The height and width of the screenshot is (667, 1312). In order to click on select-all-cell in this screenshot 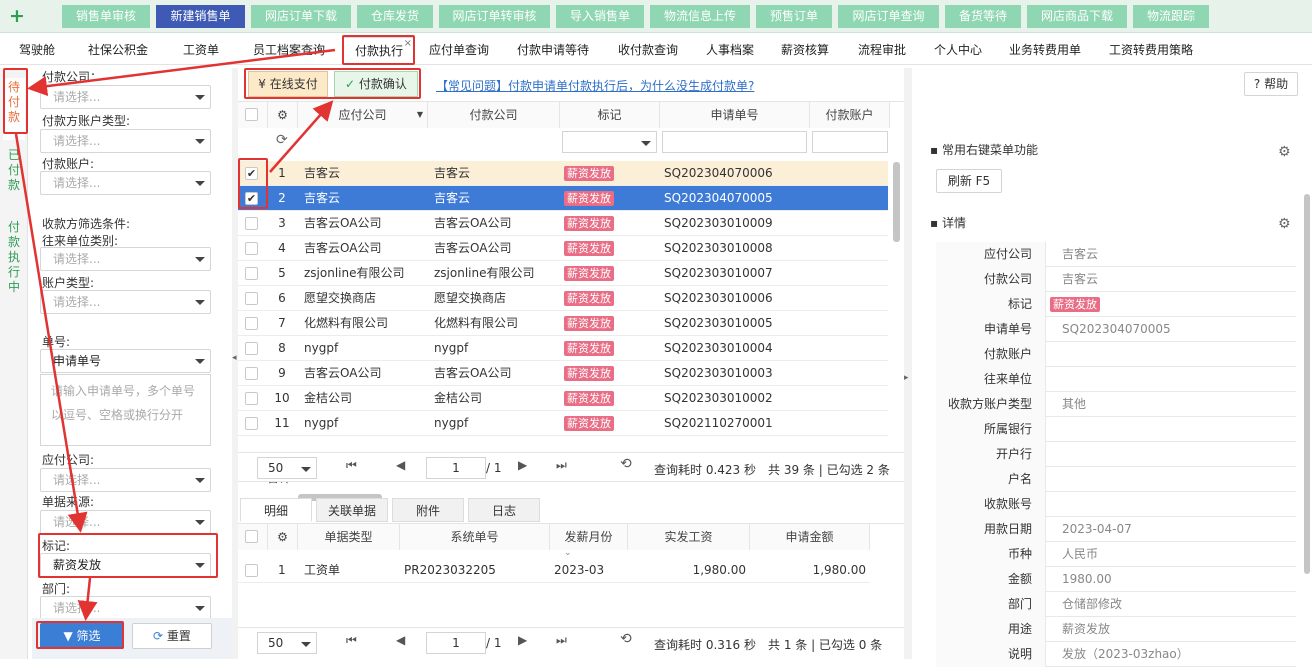, I will do `click(253, 115)`.